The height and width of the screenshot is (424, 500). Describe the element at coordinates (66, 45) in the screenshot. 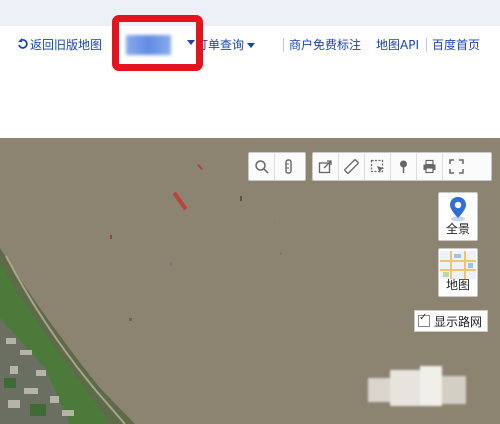

I see `back-to-old-map-label: 返回旧版地图` at that location.